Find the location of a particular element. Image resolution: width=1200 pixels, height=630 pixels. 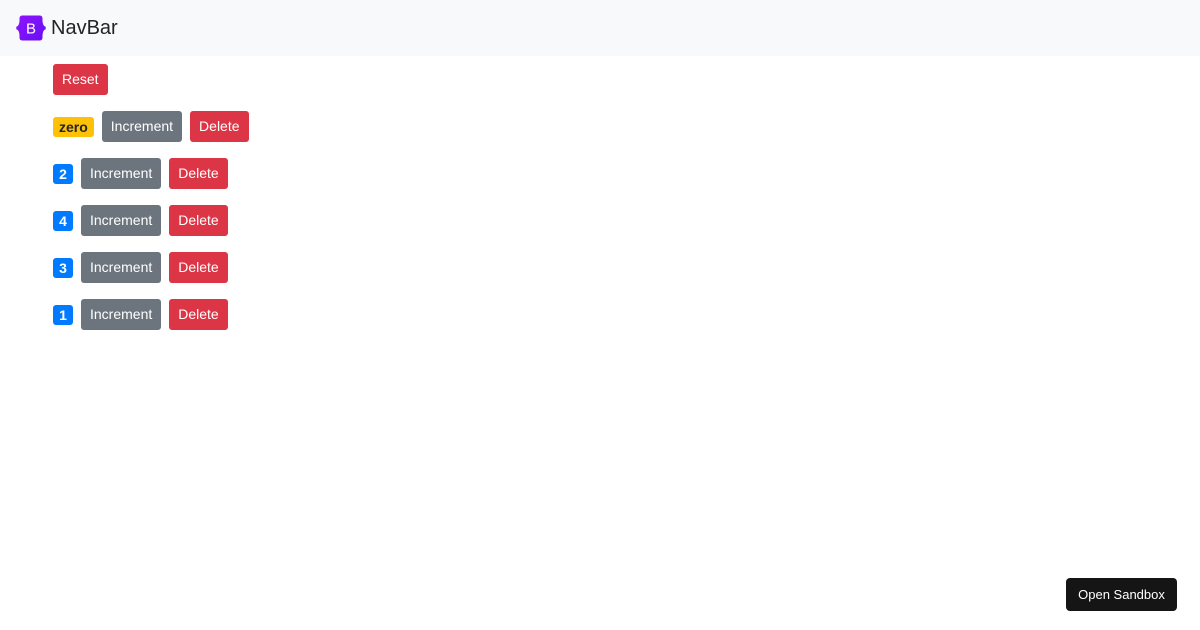

counter-badge: 1 is located at coordinates (63, 314).